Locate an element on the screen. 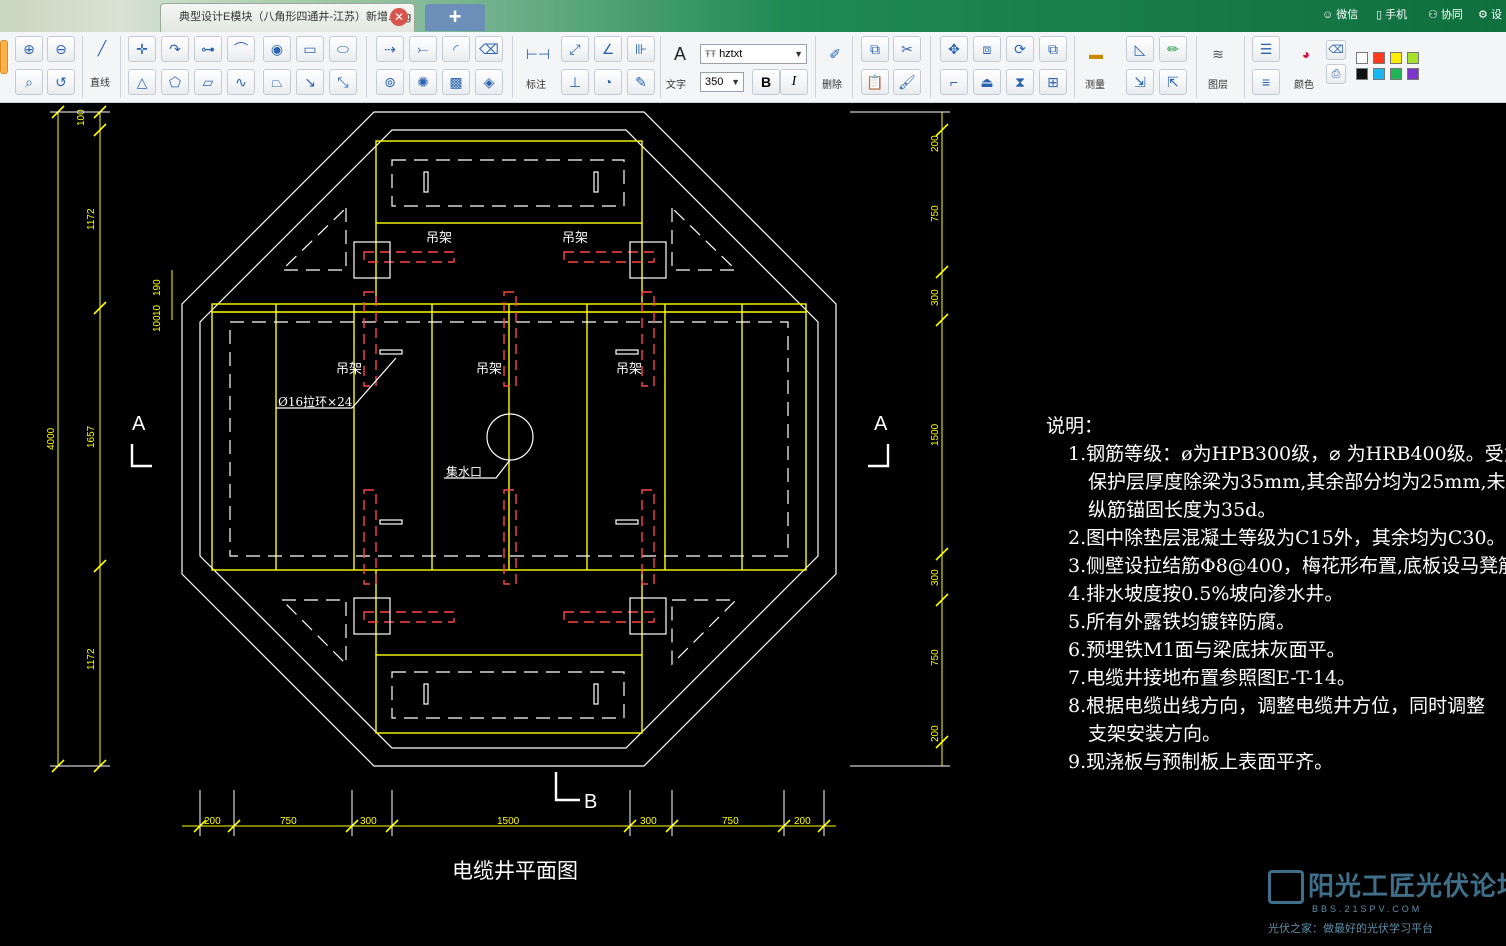  import-icon: ⇲ is located at coordinates (1140, 82).